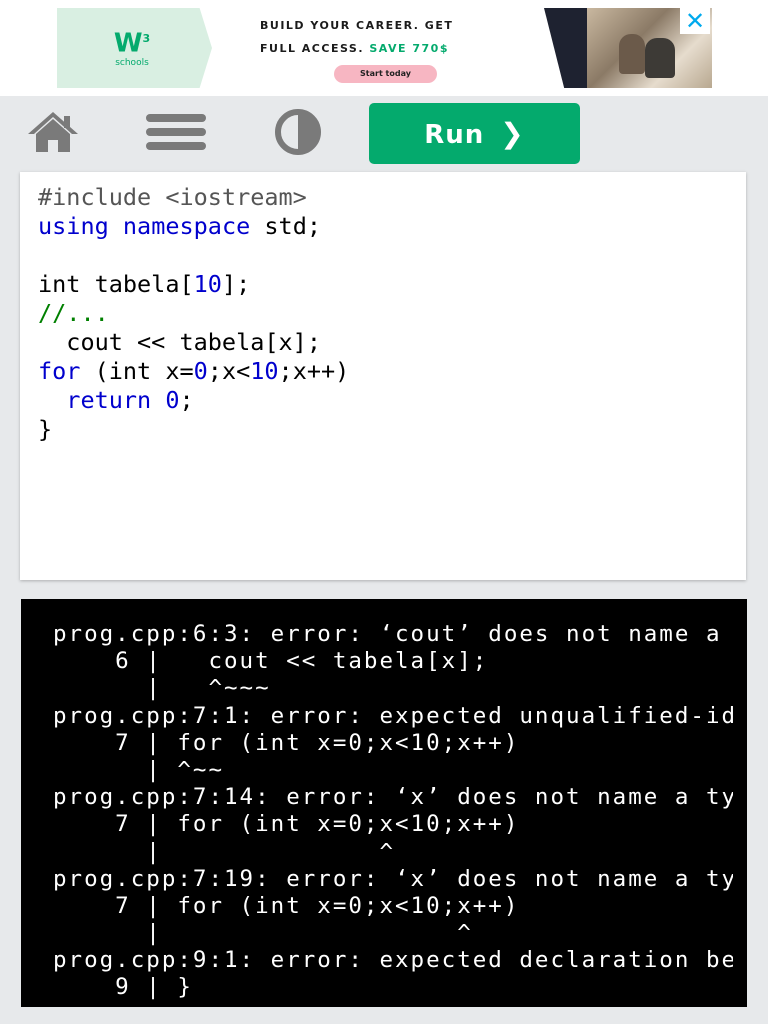 The height and width of the screenshot is (1024, 768). What do you see at coordinates (139, 769) in the screenshot?
I see `output-line: | ^~~` at bounding box center [139, 769].